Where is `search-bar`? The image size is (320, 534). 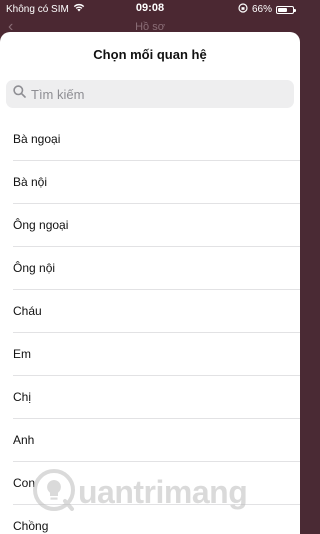
search-bar is located at coordinates (150, 94).